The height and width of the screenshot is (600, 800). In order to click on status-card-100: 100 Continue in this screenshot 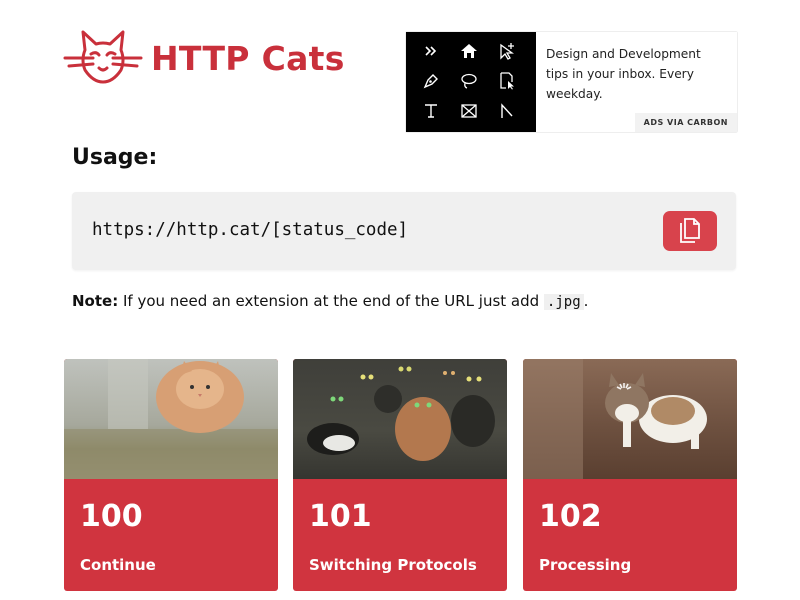, I will do `click(171, 475)`.